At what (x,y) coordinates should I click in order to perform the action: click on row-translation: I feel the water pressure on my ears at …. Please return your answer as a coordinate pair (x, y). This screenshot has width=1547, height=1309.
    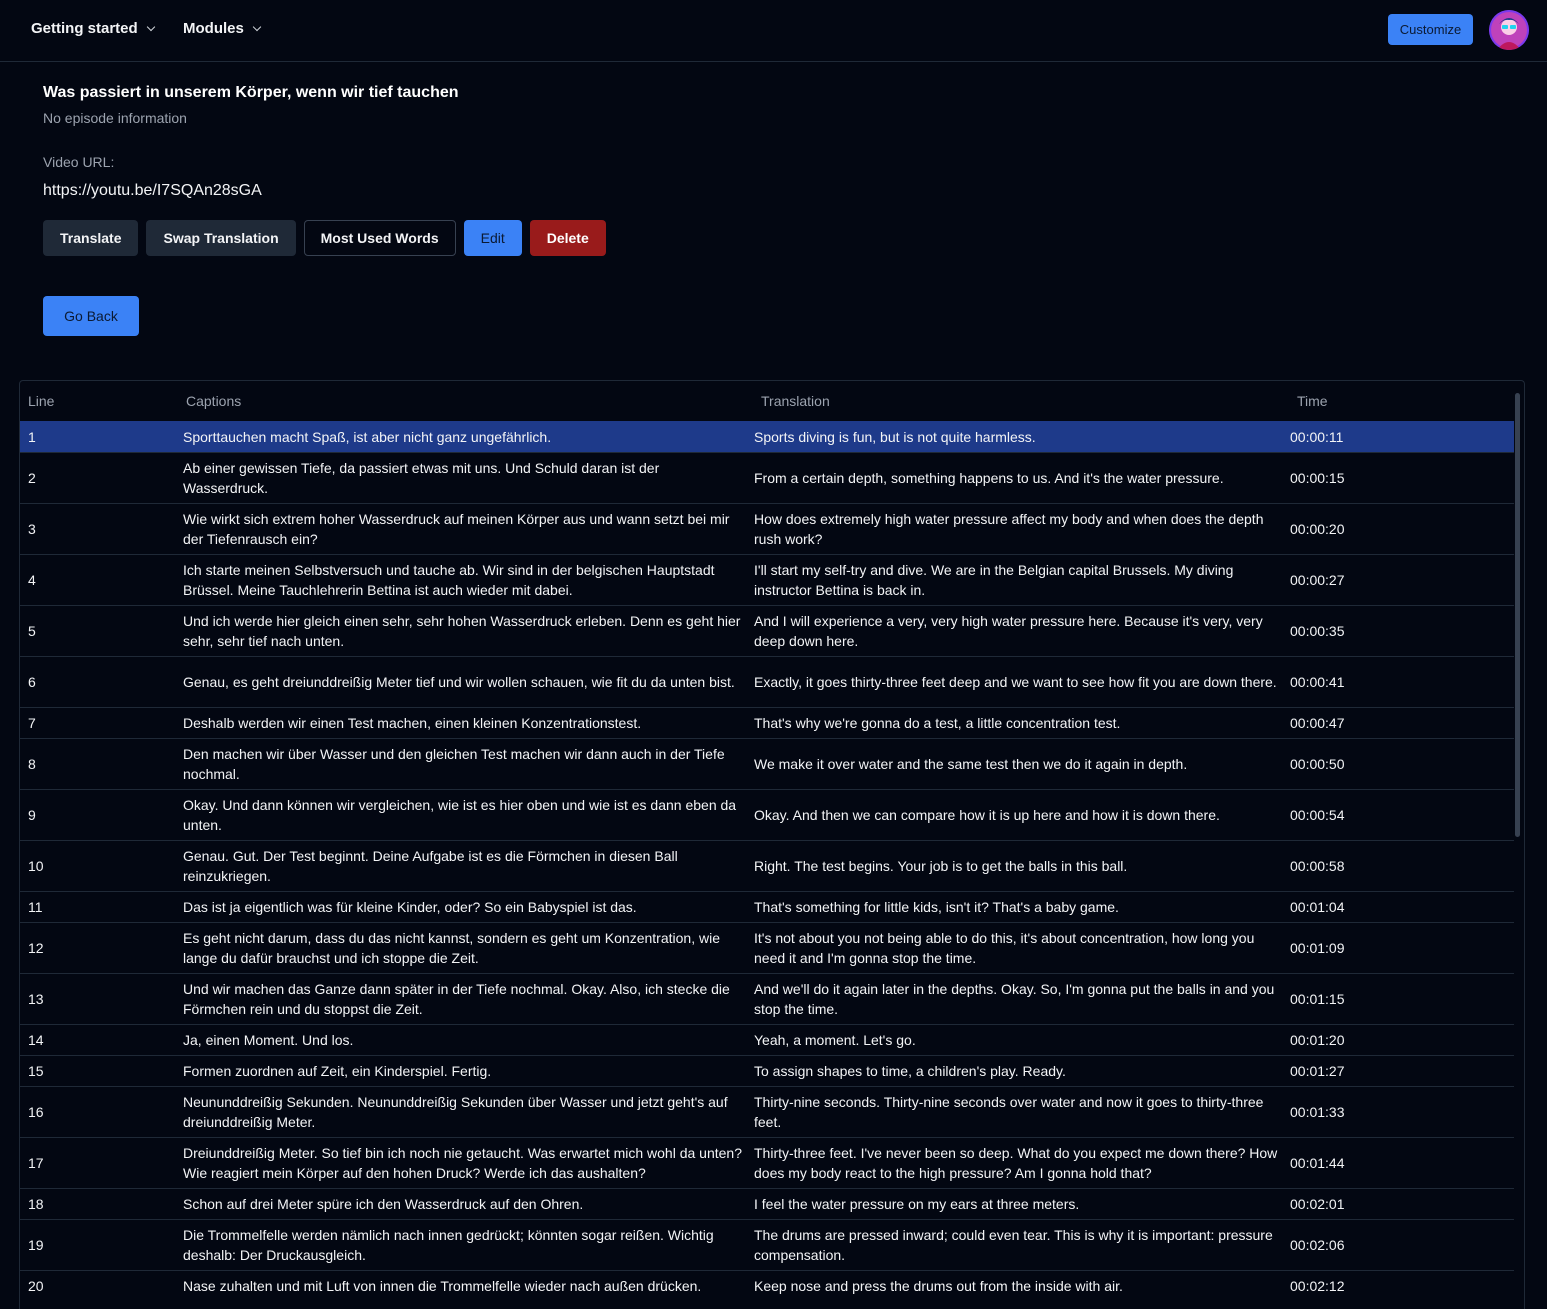
    Looking at the image, I should click on (1014, 1203).